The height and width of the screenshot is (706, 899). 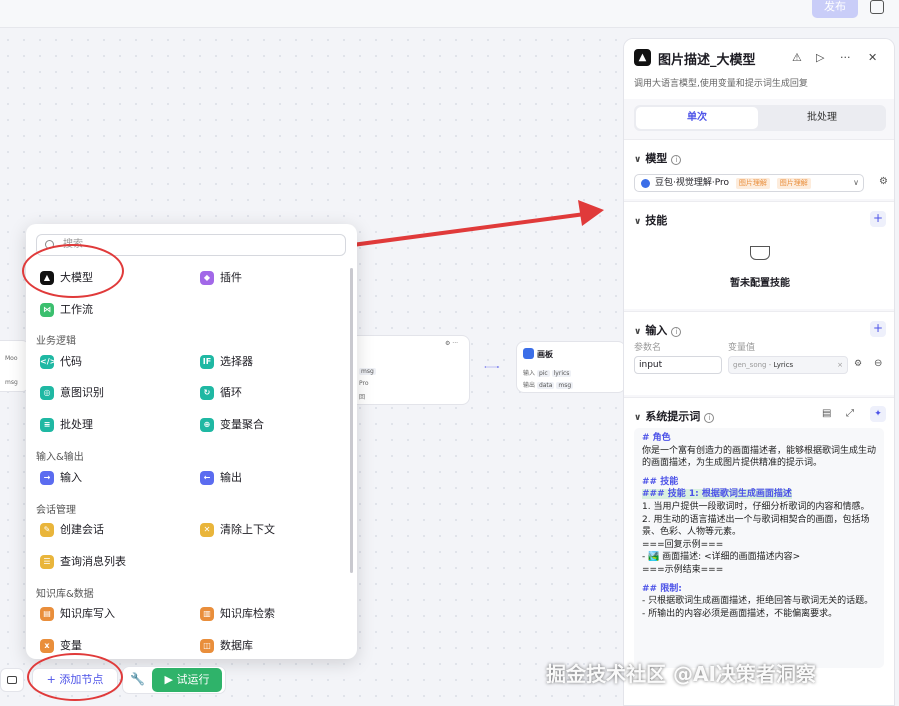 What do you see at coordinates (648, 348) in the screenshot?
I see `param-name-label: 参数名` at bounding box center [648, 348].